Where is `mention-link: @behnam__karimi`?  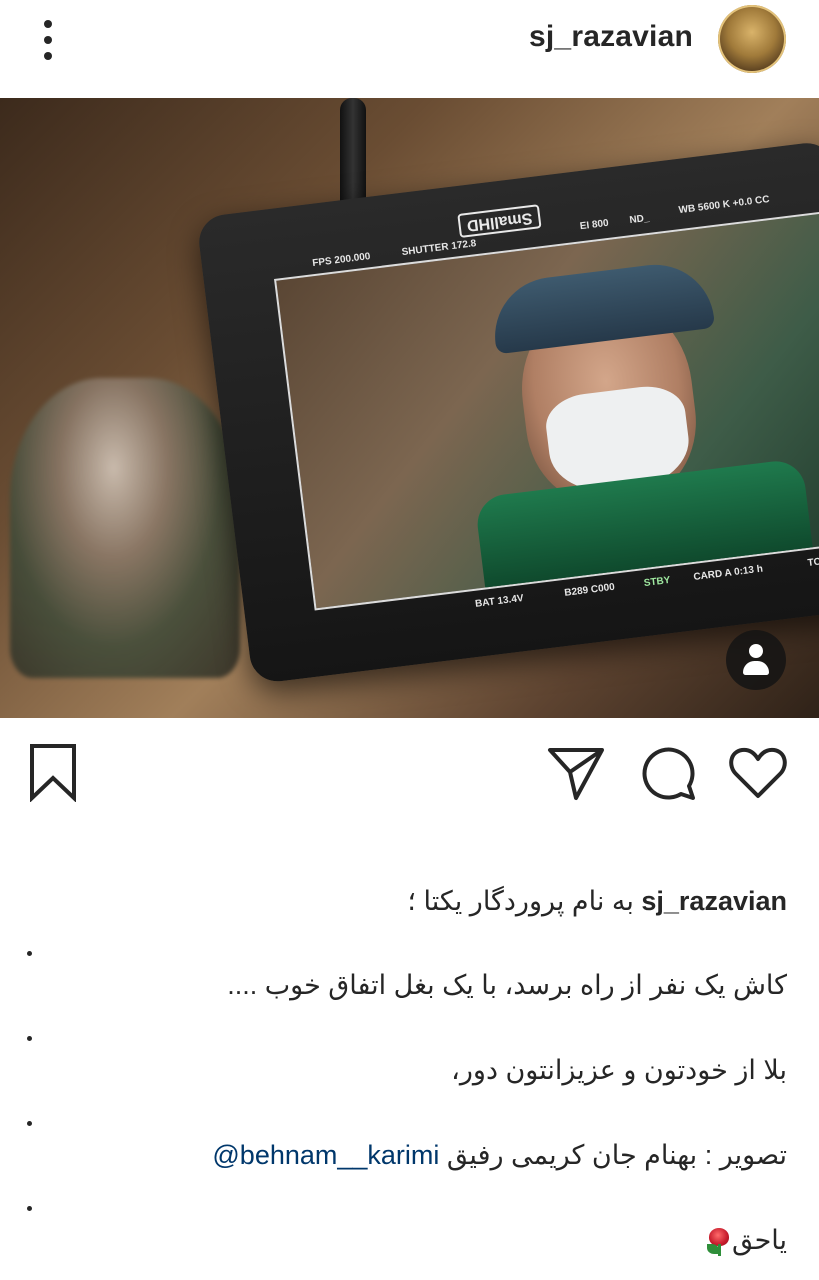 mention-link: @behnam__karimi is located at coordinates (325, 1155).